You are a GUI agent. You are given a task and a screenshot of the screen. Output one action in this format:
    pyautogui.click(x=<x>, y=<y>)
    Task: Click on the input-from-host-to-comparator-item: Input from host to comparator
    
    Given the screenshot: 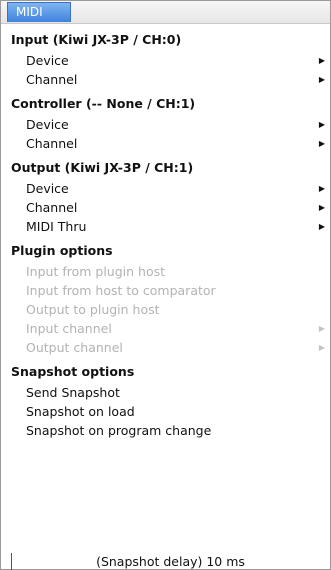 What is the action you would take?
    pyautogui.click(x=165, y=290)
    